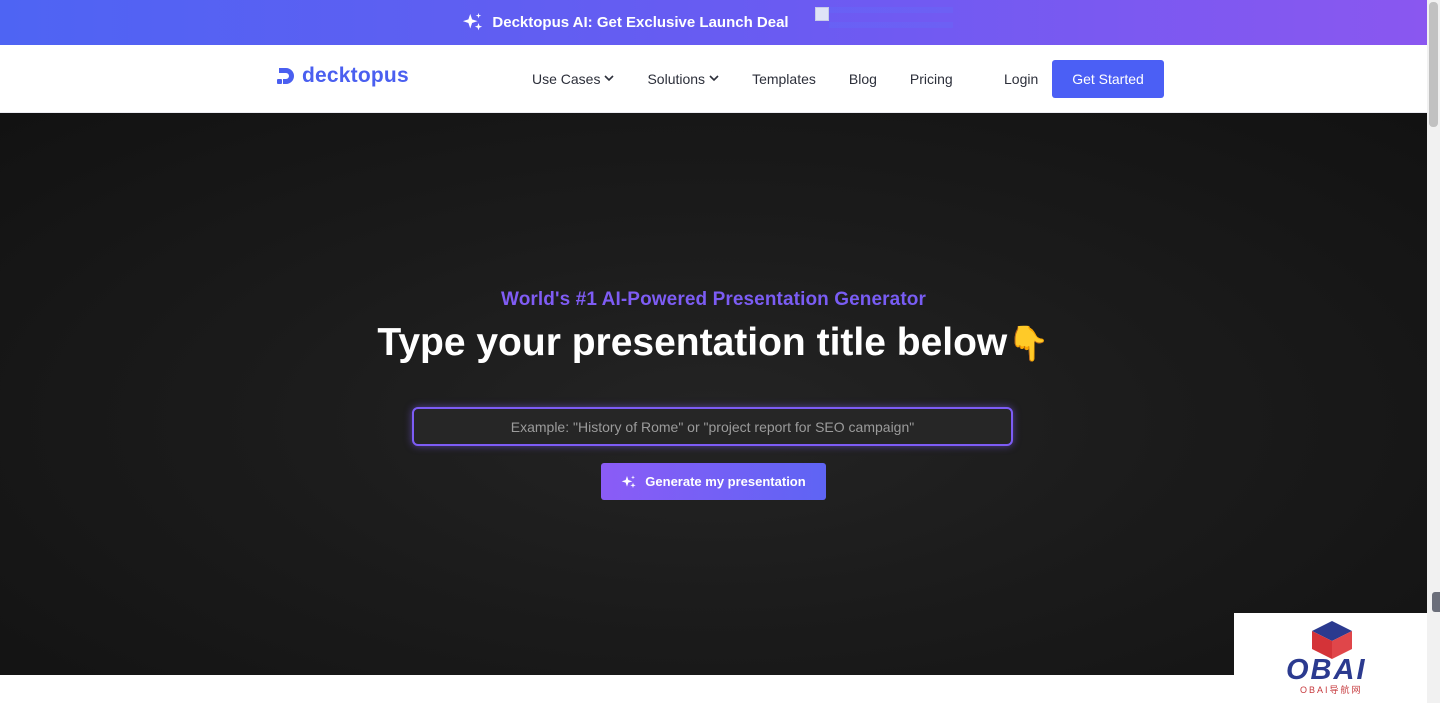  I want to click on presentation-title-input, so click(712, 426).